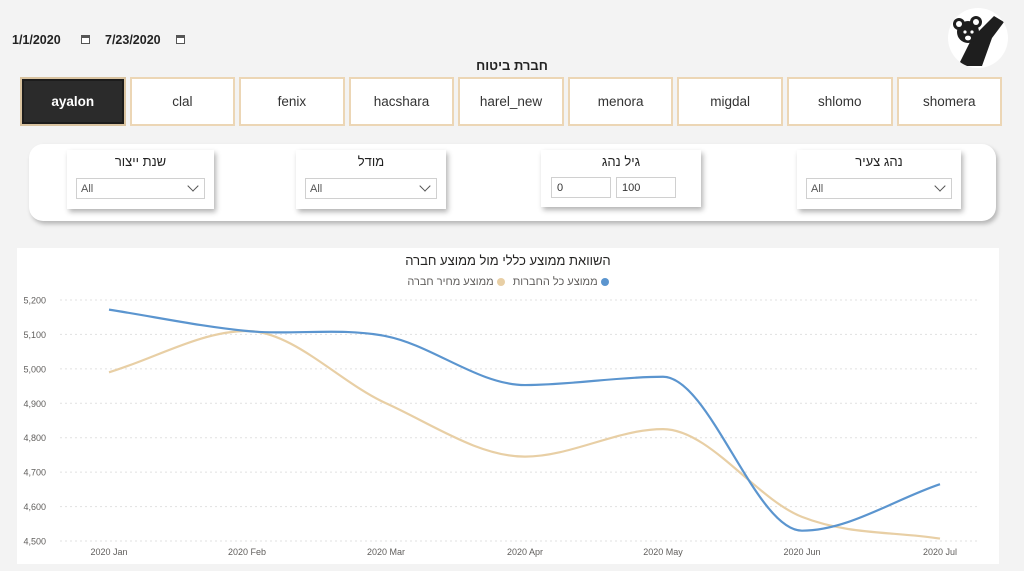 The height and width of the screenshot is (571, 1024). I want to click on young-driver-filter: נהג צעיר All, so click(879, 179).